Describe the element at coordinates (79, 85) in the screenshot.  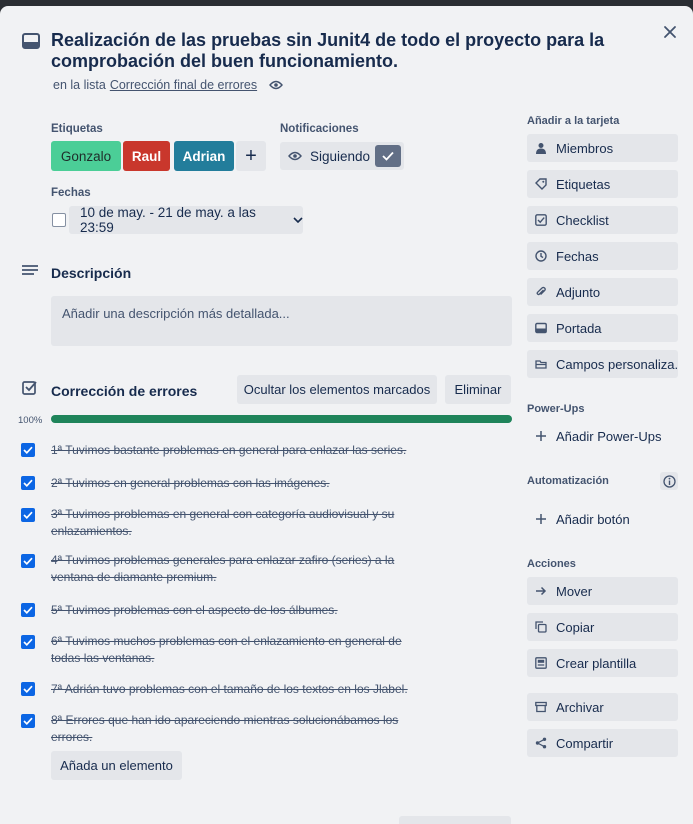
I see `list-prefix: en la lista` at that location.